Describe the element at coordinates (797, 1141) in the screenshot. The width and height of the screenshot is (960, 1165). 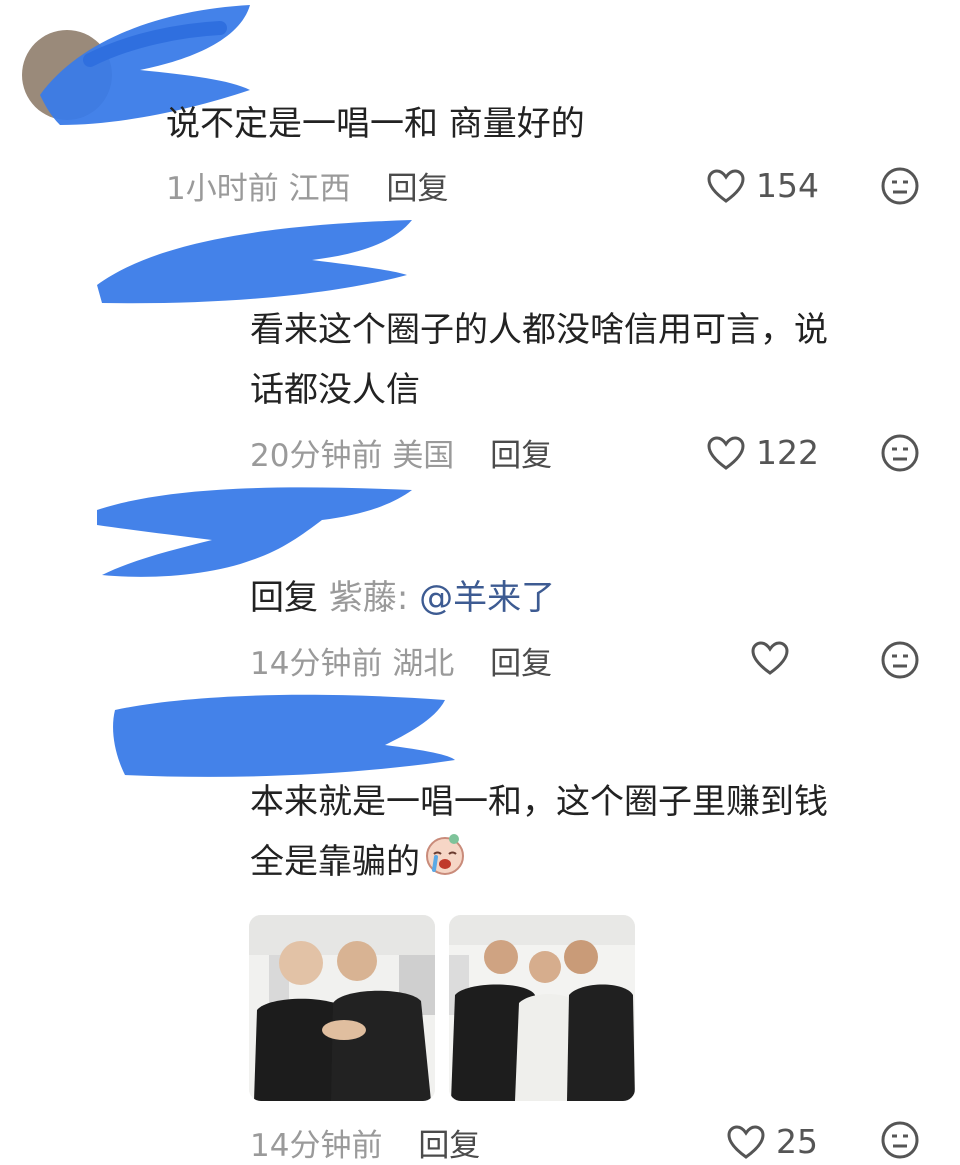
I see `like-count: 25` at that location.